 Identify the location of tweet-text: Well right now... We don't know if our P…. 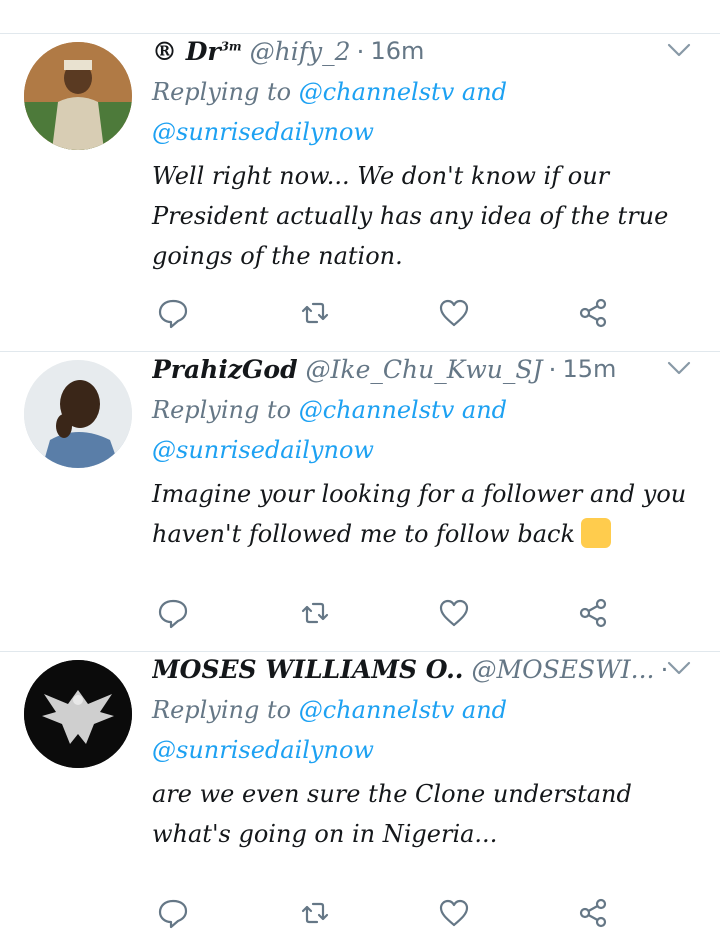
(410, 216).